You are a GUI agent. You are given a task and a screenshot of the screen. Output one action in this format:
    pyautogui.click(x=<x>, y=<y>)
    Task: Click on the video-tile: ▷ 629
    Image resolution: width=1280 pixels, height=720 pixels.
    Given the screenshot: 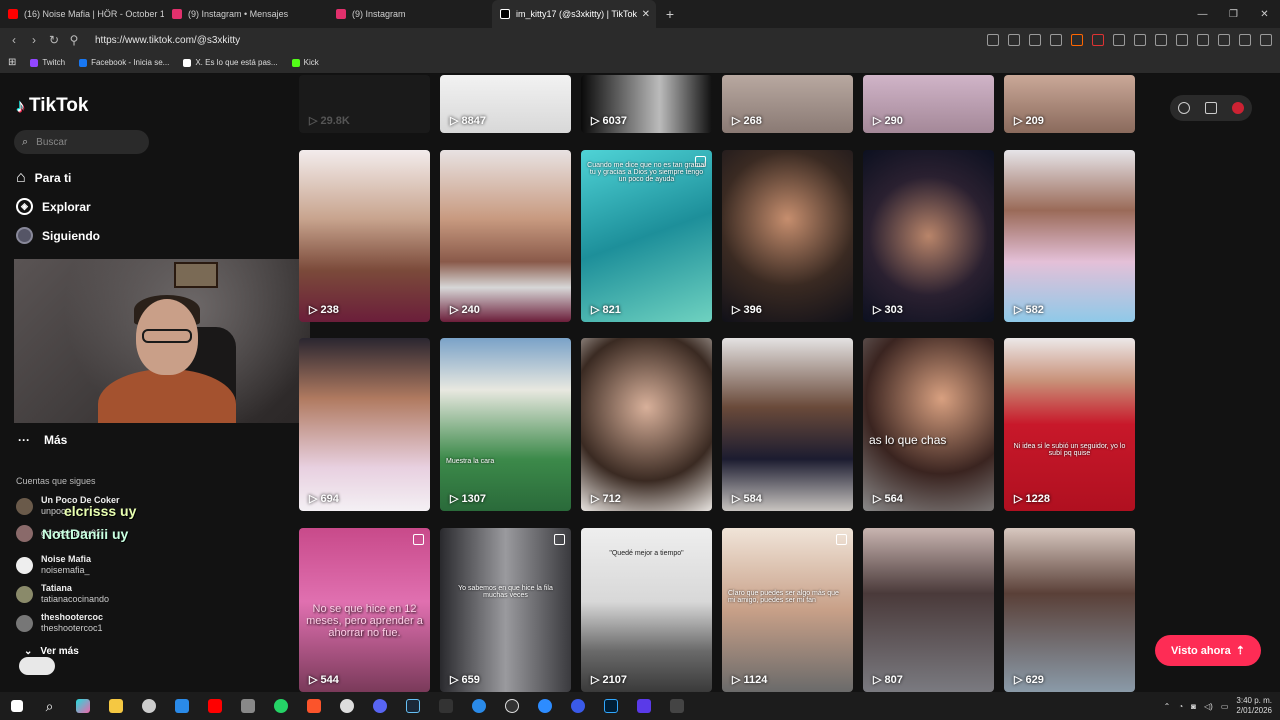 What is the action you would take?
    pyautogui.click(x=1069, y=610)
    